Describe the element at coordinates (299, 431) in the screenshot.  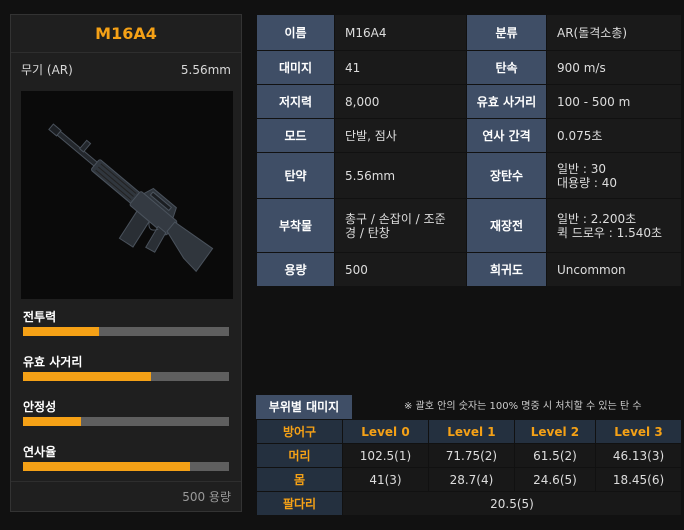
I see `column-header: 방어구` at that location.